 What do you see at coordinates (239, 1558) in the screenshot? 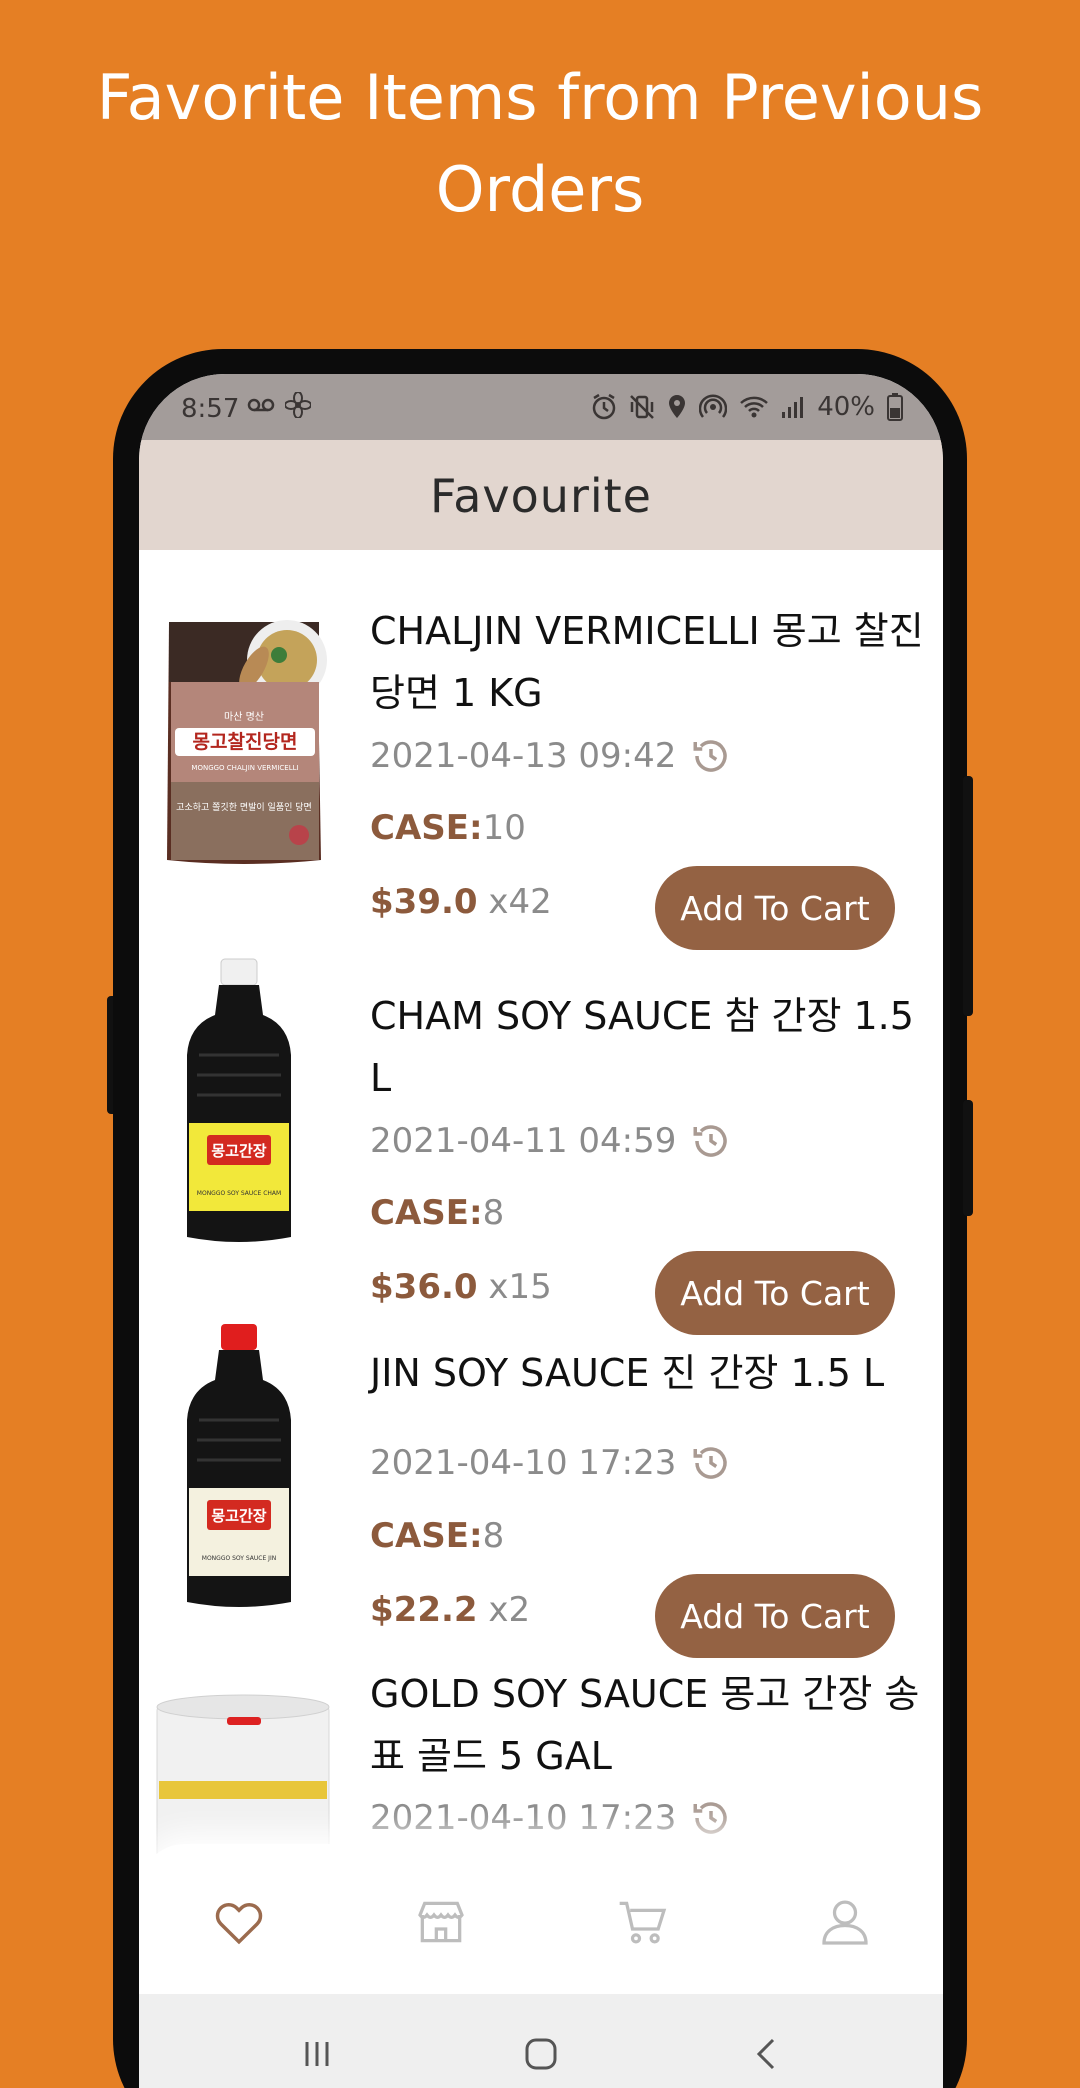
I see `svg-text: MONGGO SOY SAUCE JIN` at bounding box center [239, 1558].